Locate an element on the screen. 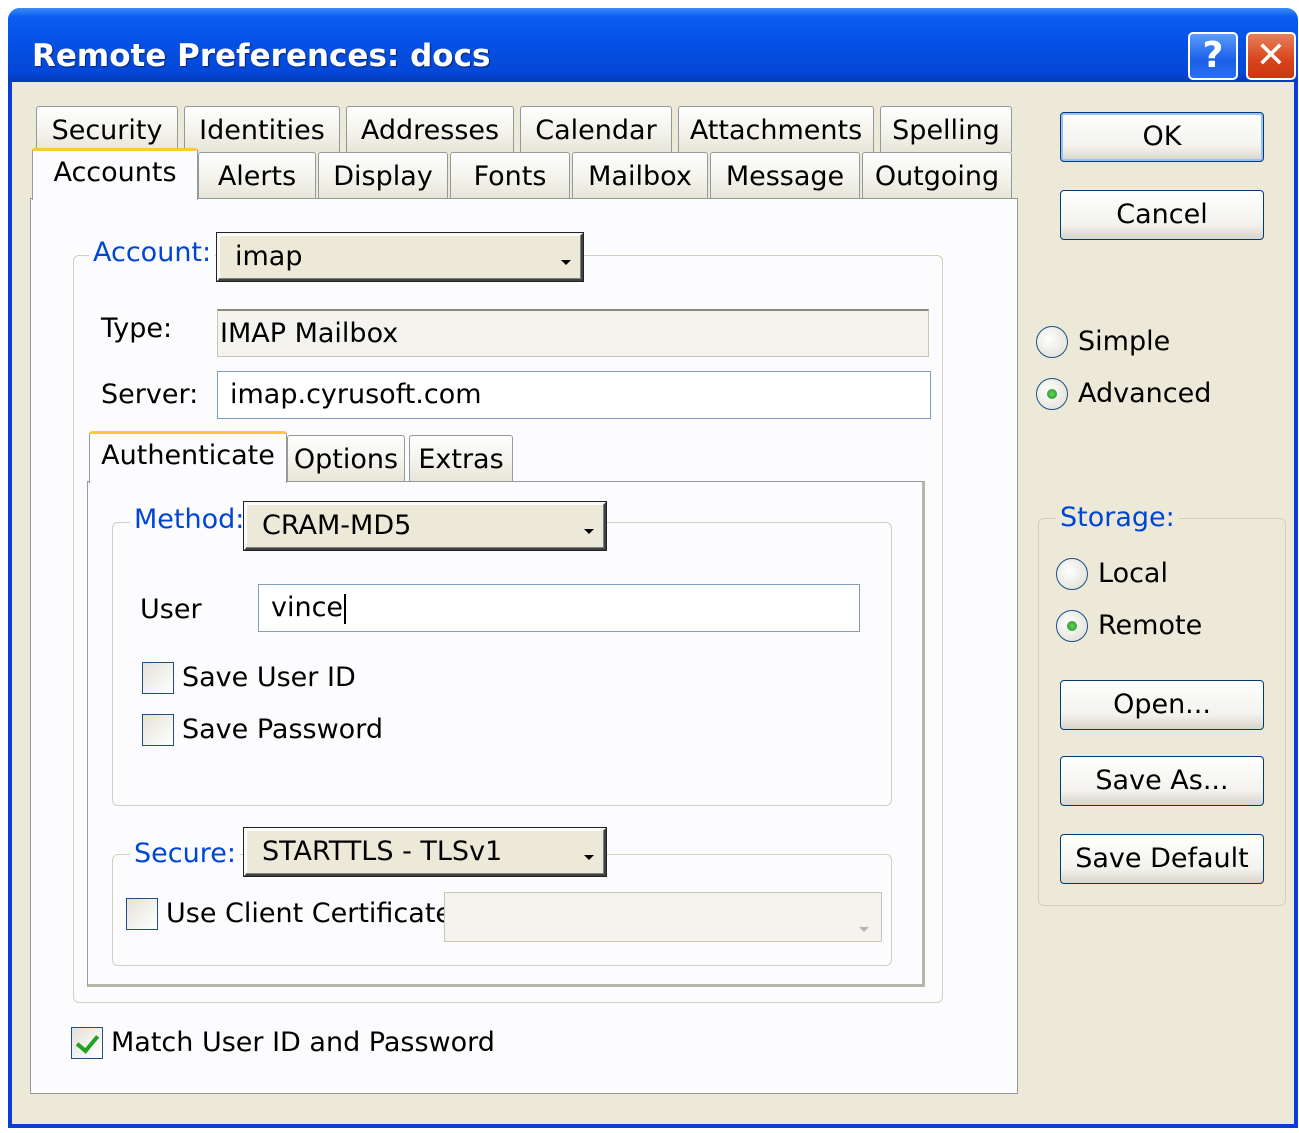  help-button: ? is located at coordinates (1213, 56).